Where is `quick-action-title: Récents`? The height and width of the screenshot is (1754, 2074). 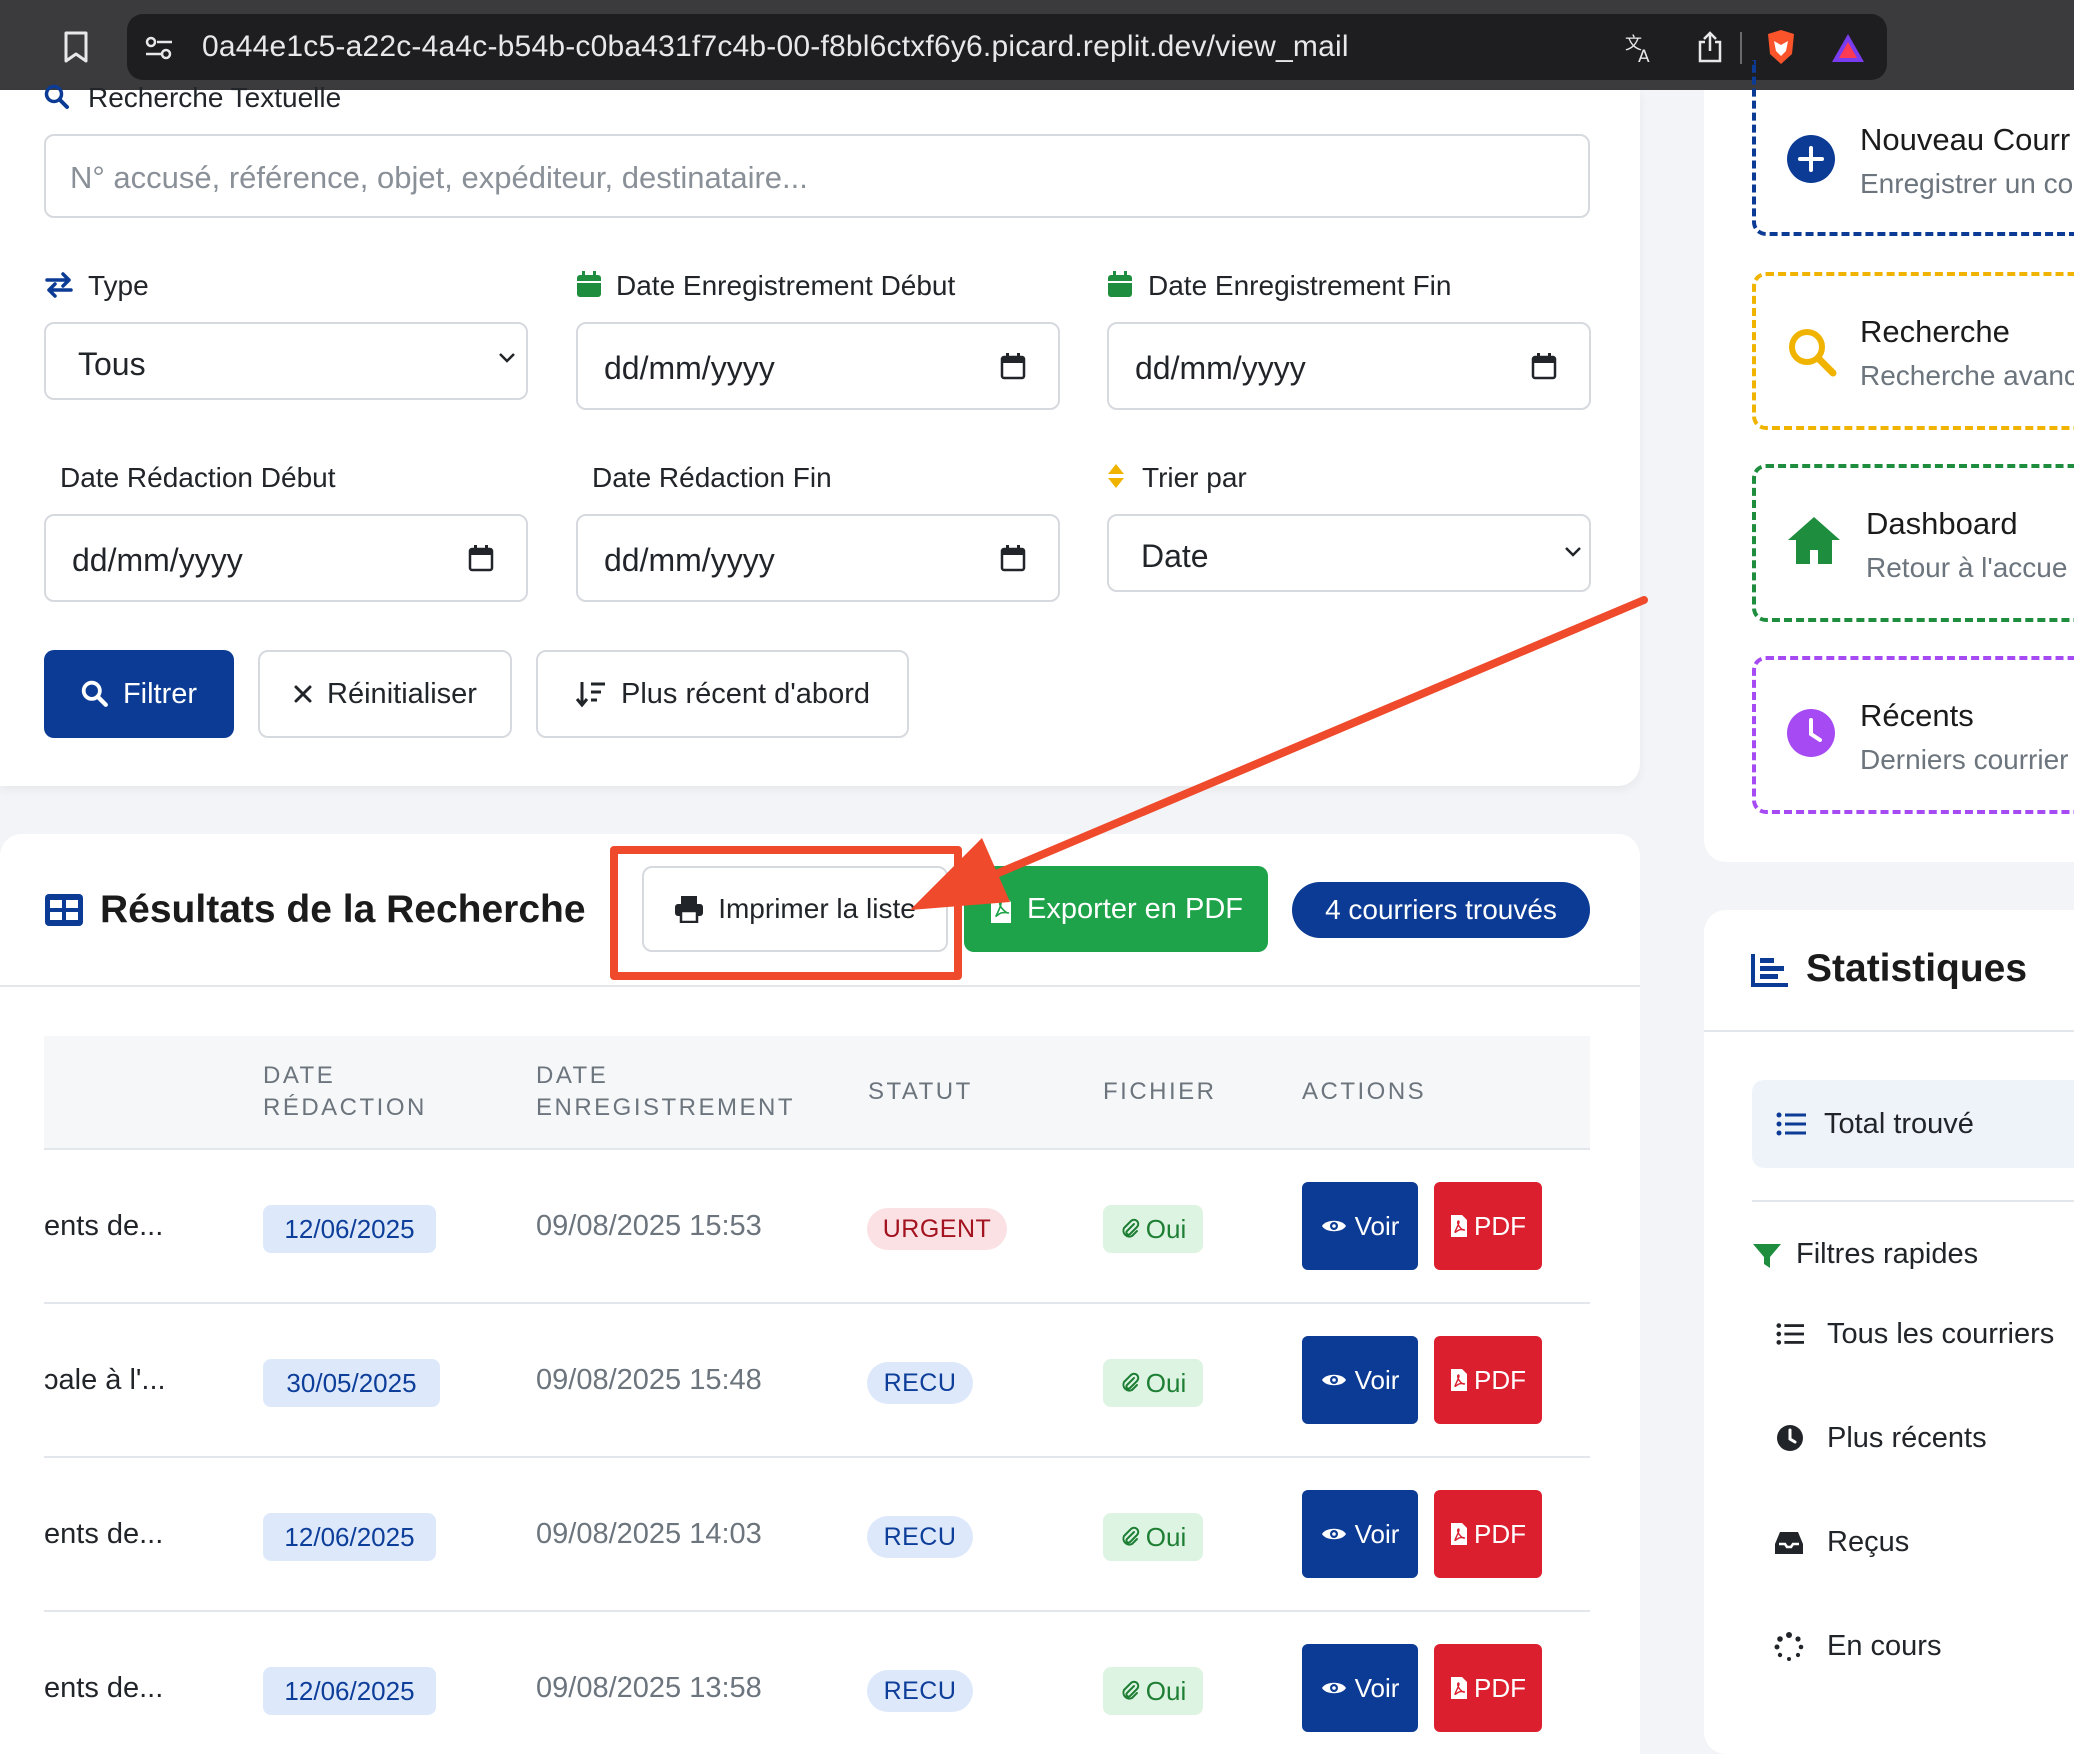 quick-action-title: Récents is located at coordinates (1917, 715).